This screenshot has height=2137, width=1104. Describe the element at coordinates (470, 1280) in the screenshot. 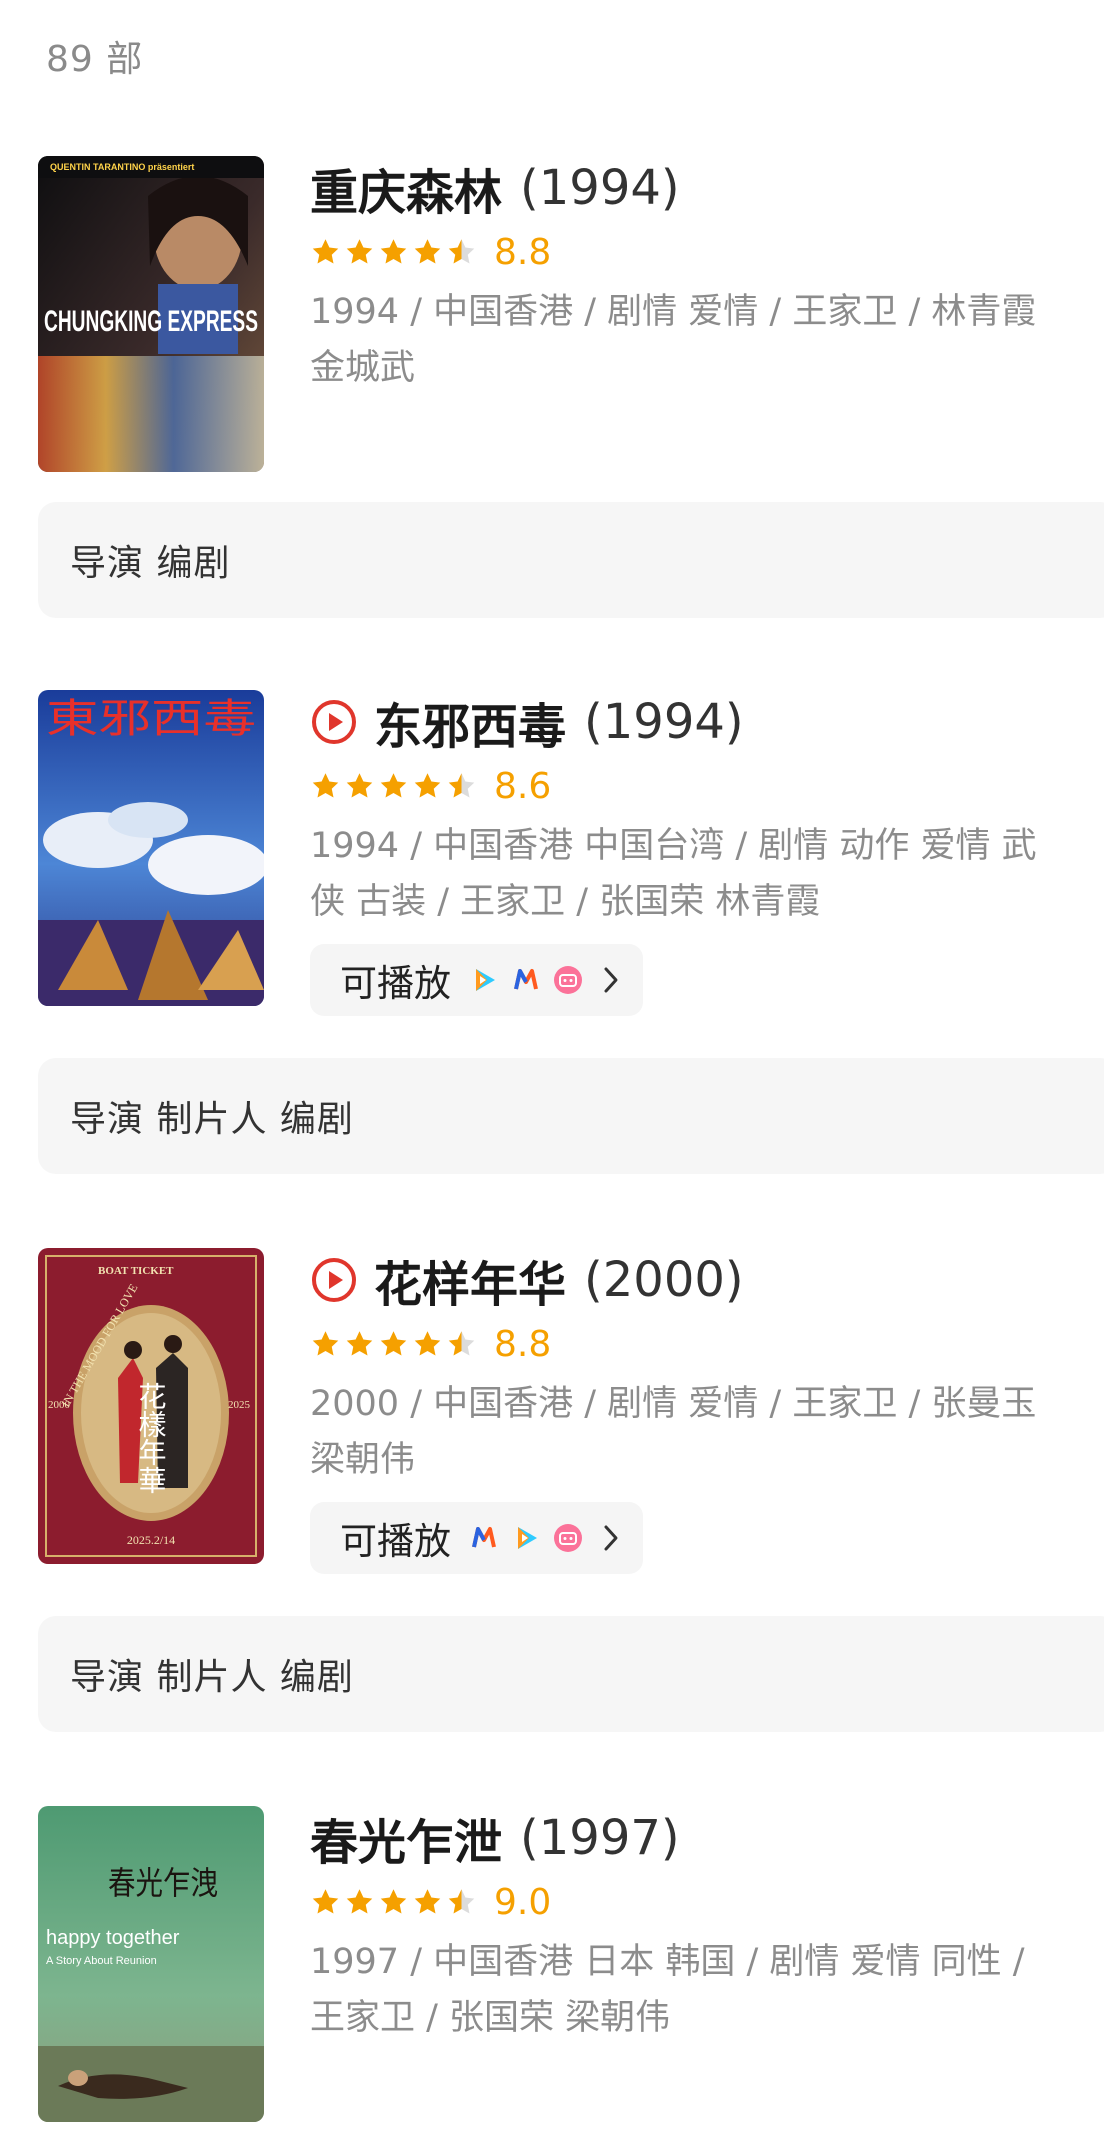

I see `movie-title: 花样年华` at that location.